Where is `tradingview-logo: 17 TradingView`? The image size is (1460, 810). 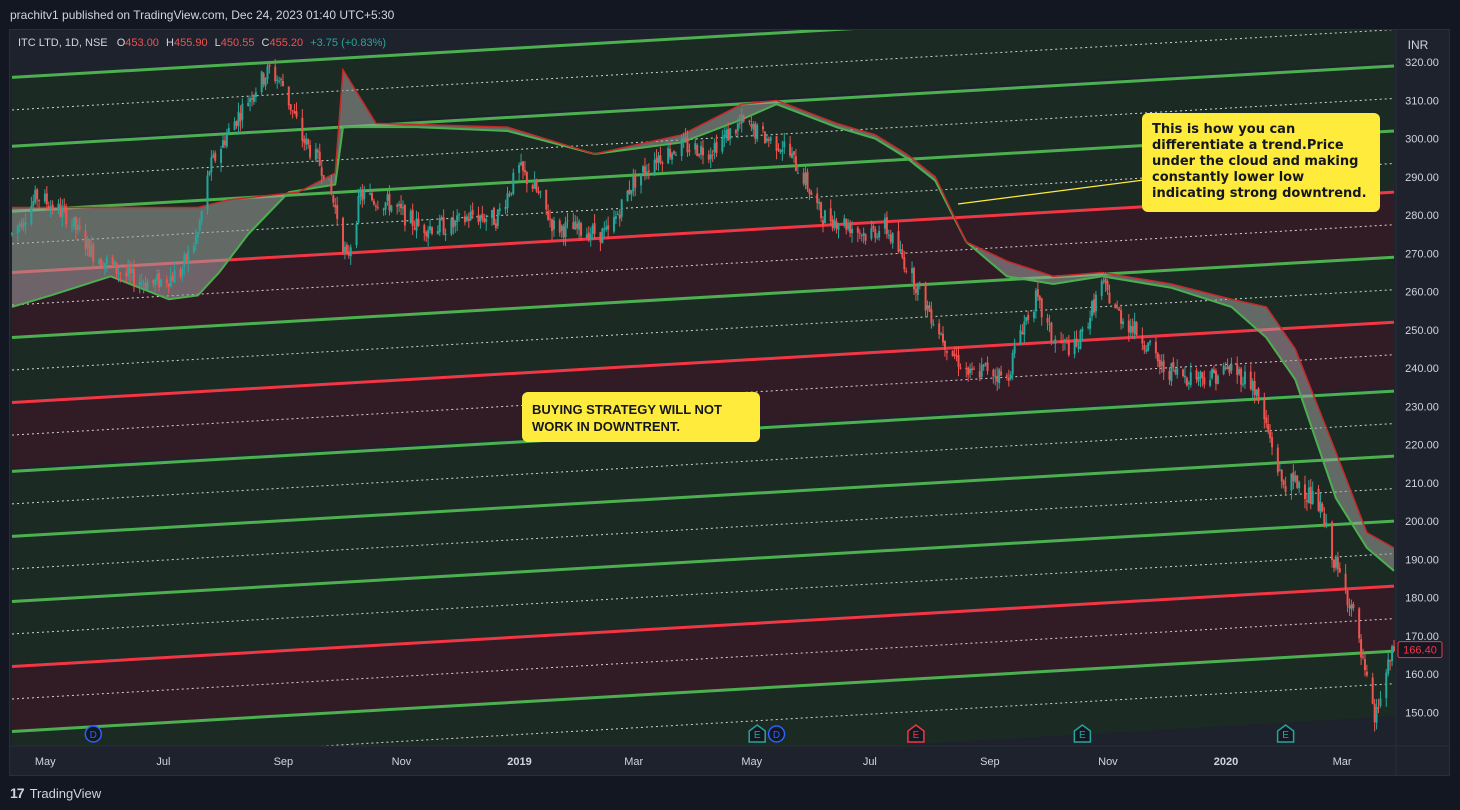 tradingview-logo: 17 TradingView is located at coordinates (55, 793).